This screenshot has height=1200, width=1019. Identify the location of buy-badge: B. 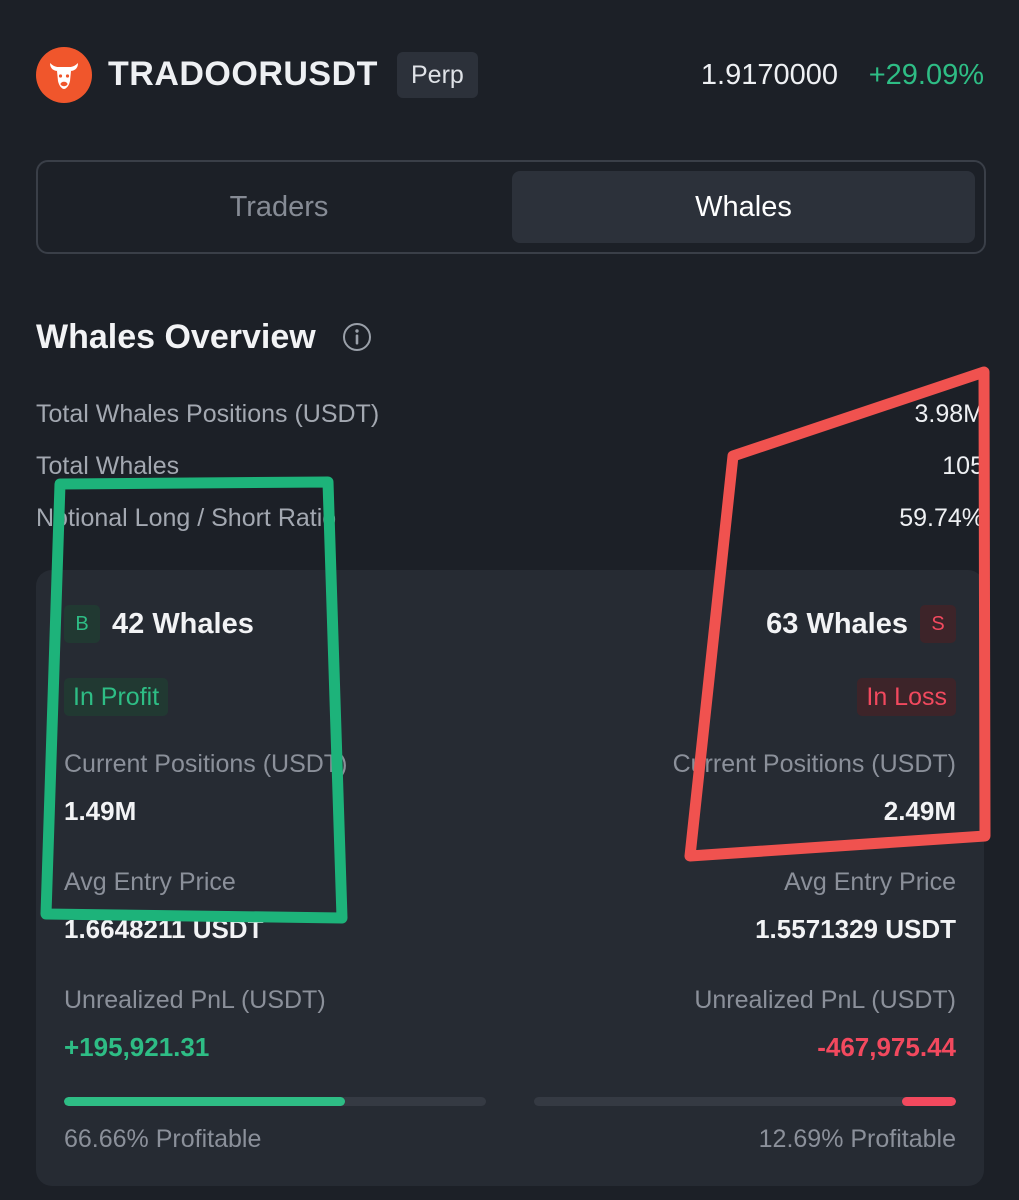
(82, 624).